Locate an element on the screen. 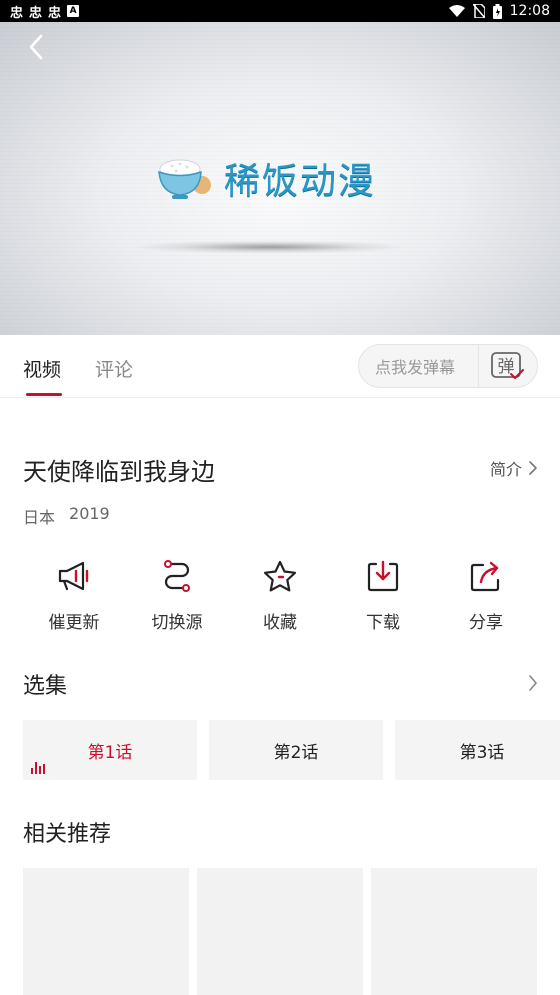 This screenshot has height=995, width=560. action-label: 收藏 is located at coordinates (280, 623).